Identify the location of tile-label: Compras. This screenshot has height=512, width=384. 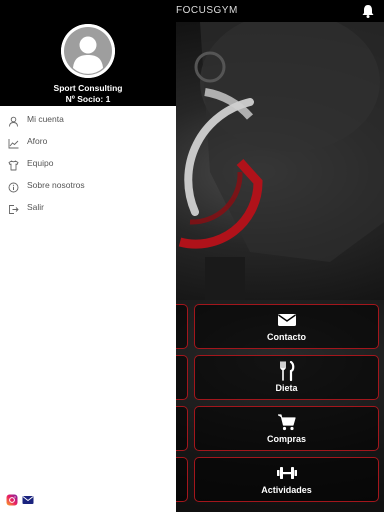
(286, 439).